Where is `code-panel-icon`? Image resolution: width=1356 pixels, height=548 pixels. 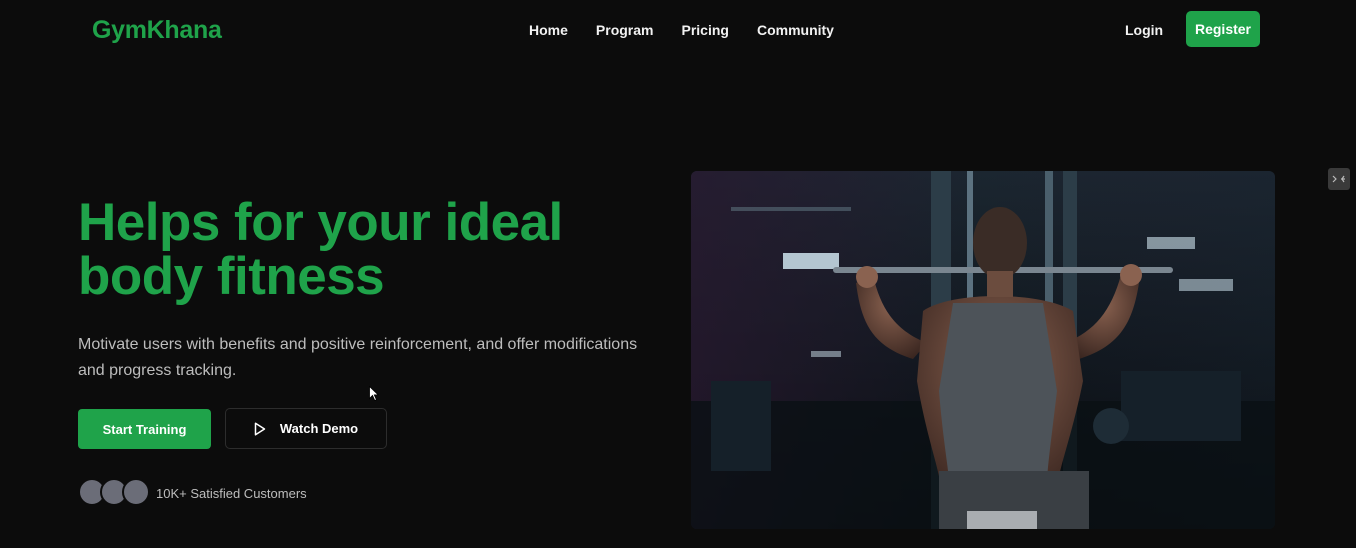
code-panel-icon is located at coordinates (1339, 179).